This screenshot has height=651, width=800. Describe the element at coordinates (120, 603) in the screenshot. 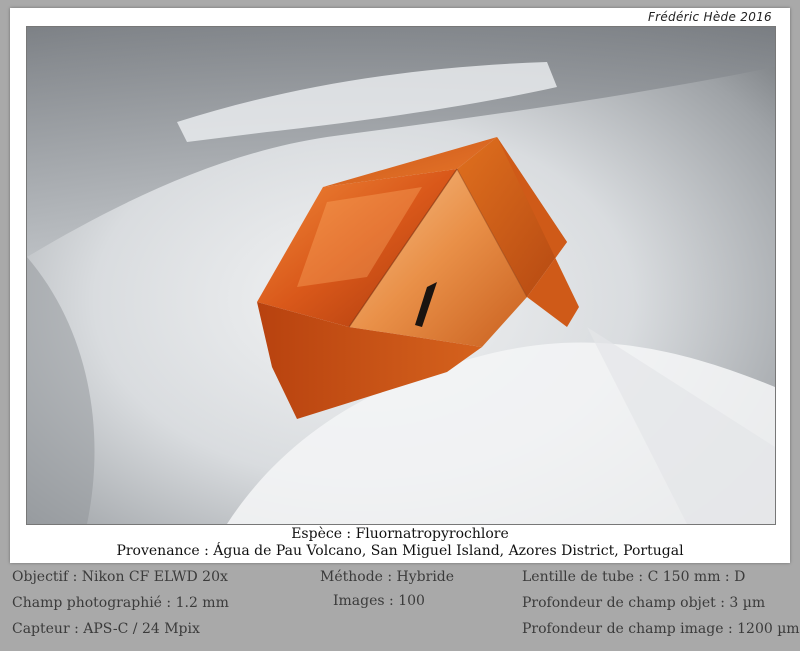

I see `spec-field: Champ photographié : 1.2 mm` at that location.